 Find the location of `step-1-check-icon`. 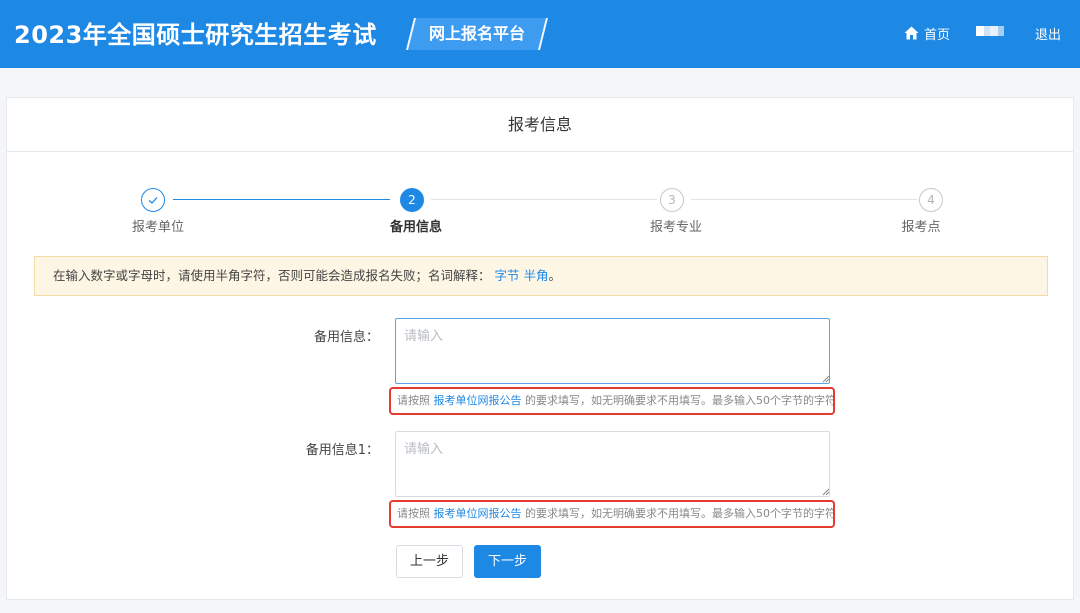

step-1-check-icon is located at coordinates (153, 200).